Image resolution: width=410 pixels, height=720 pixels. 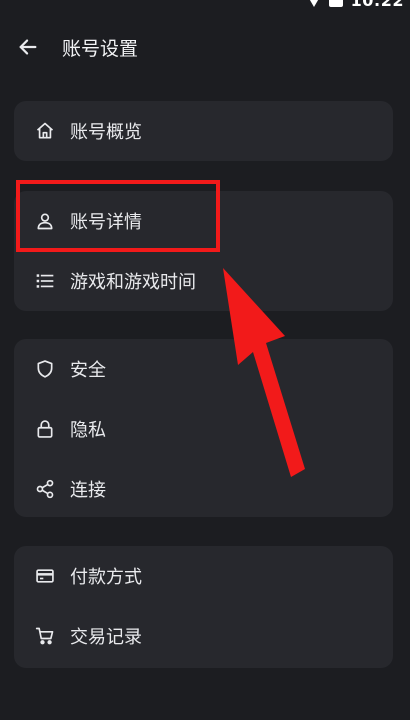 What do you see at coordinates (45, 281) in the screenshot?
I see `list-icon` at bounding box center [45, 281].